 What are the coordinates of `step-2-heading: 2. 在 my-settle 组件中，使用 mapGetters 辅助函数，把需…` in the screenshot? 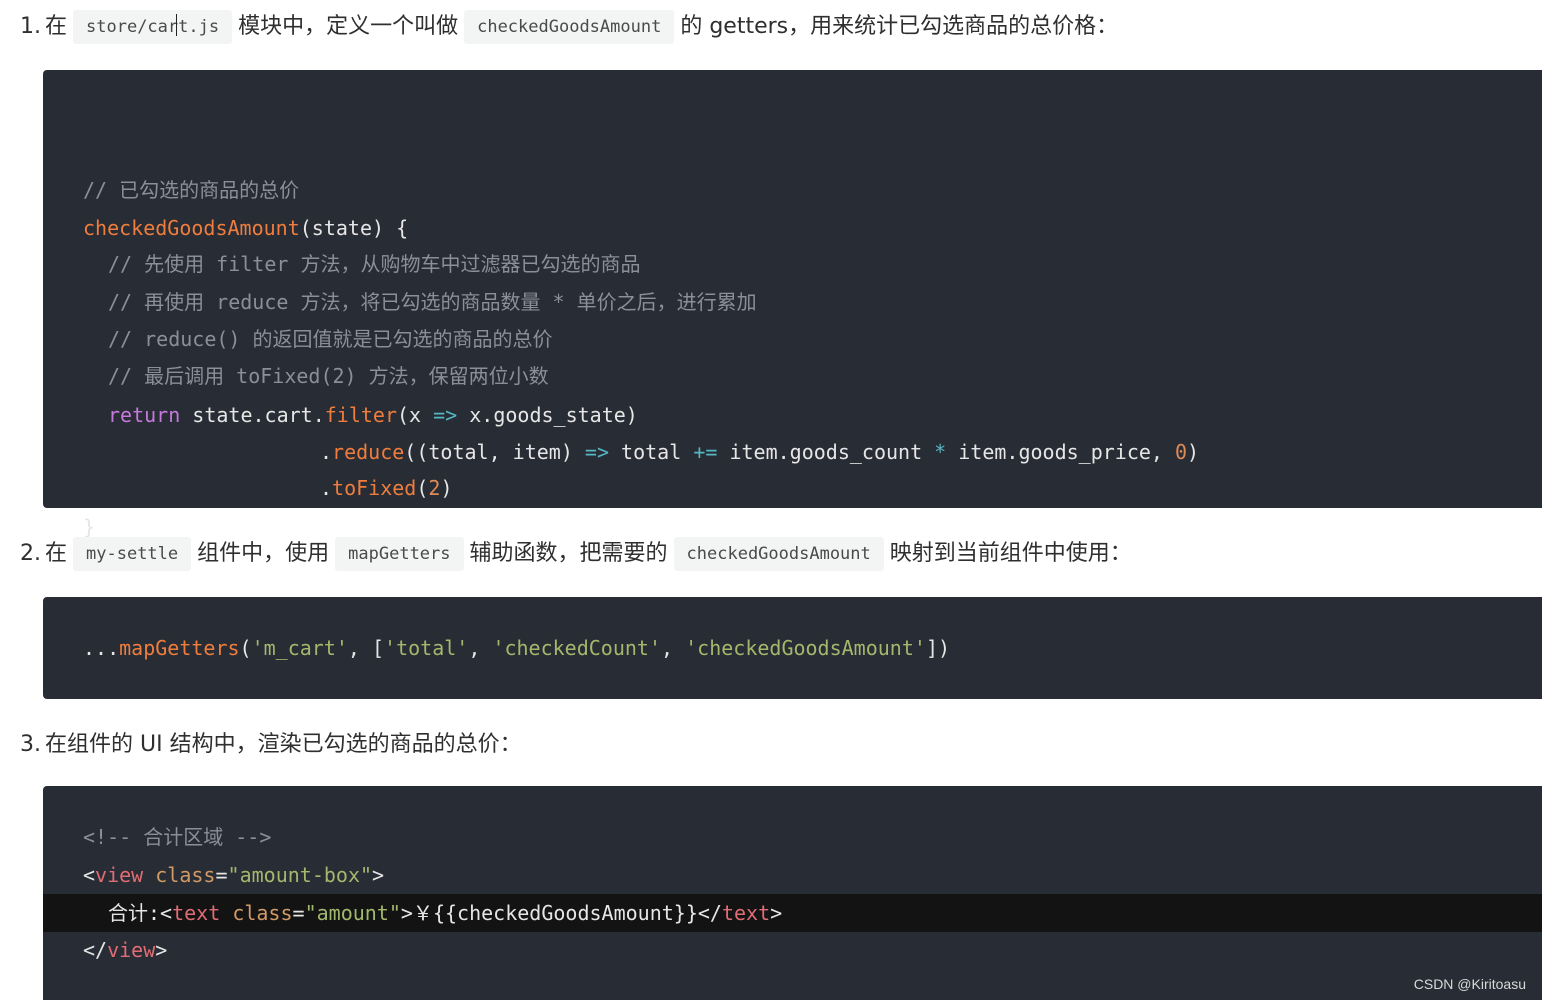 It's located at (576, 554).